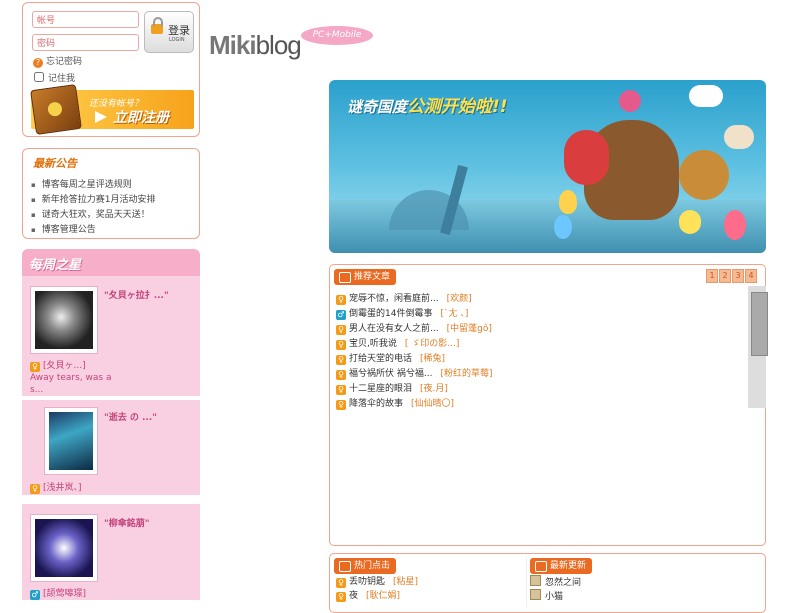  What do you see at coordinates (568, 566) in the screenshot?
I see `latest-title: 最新更新` at bounding box center [568, 566].